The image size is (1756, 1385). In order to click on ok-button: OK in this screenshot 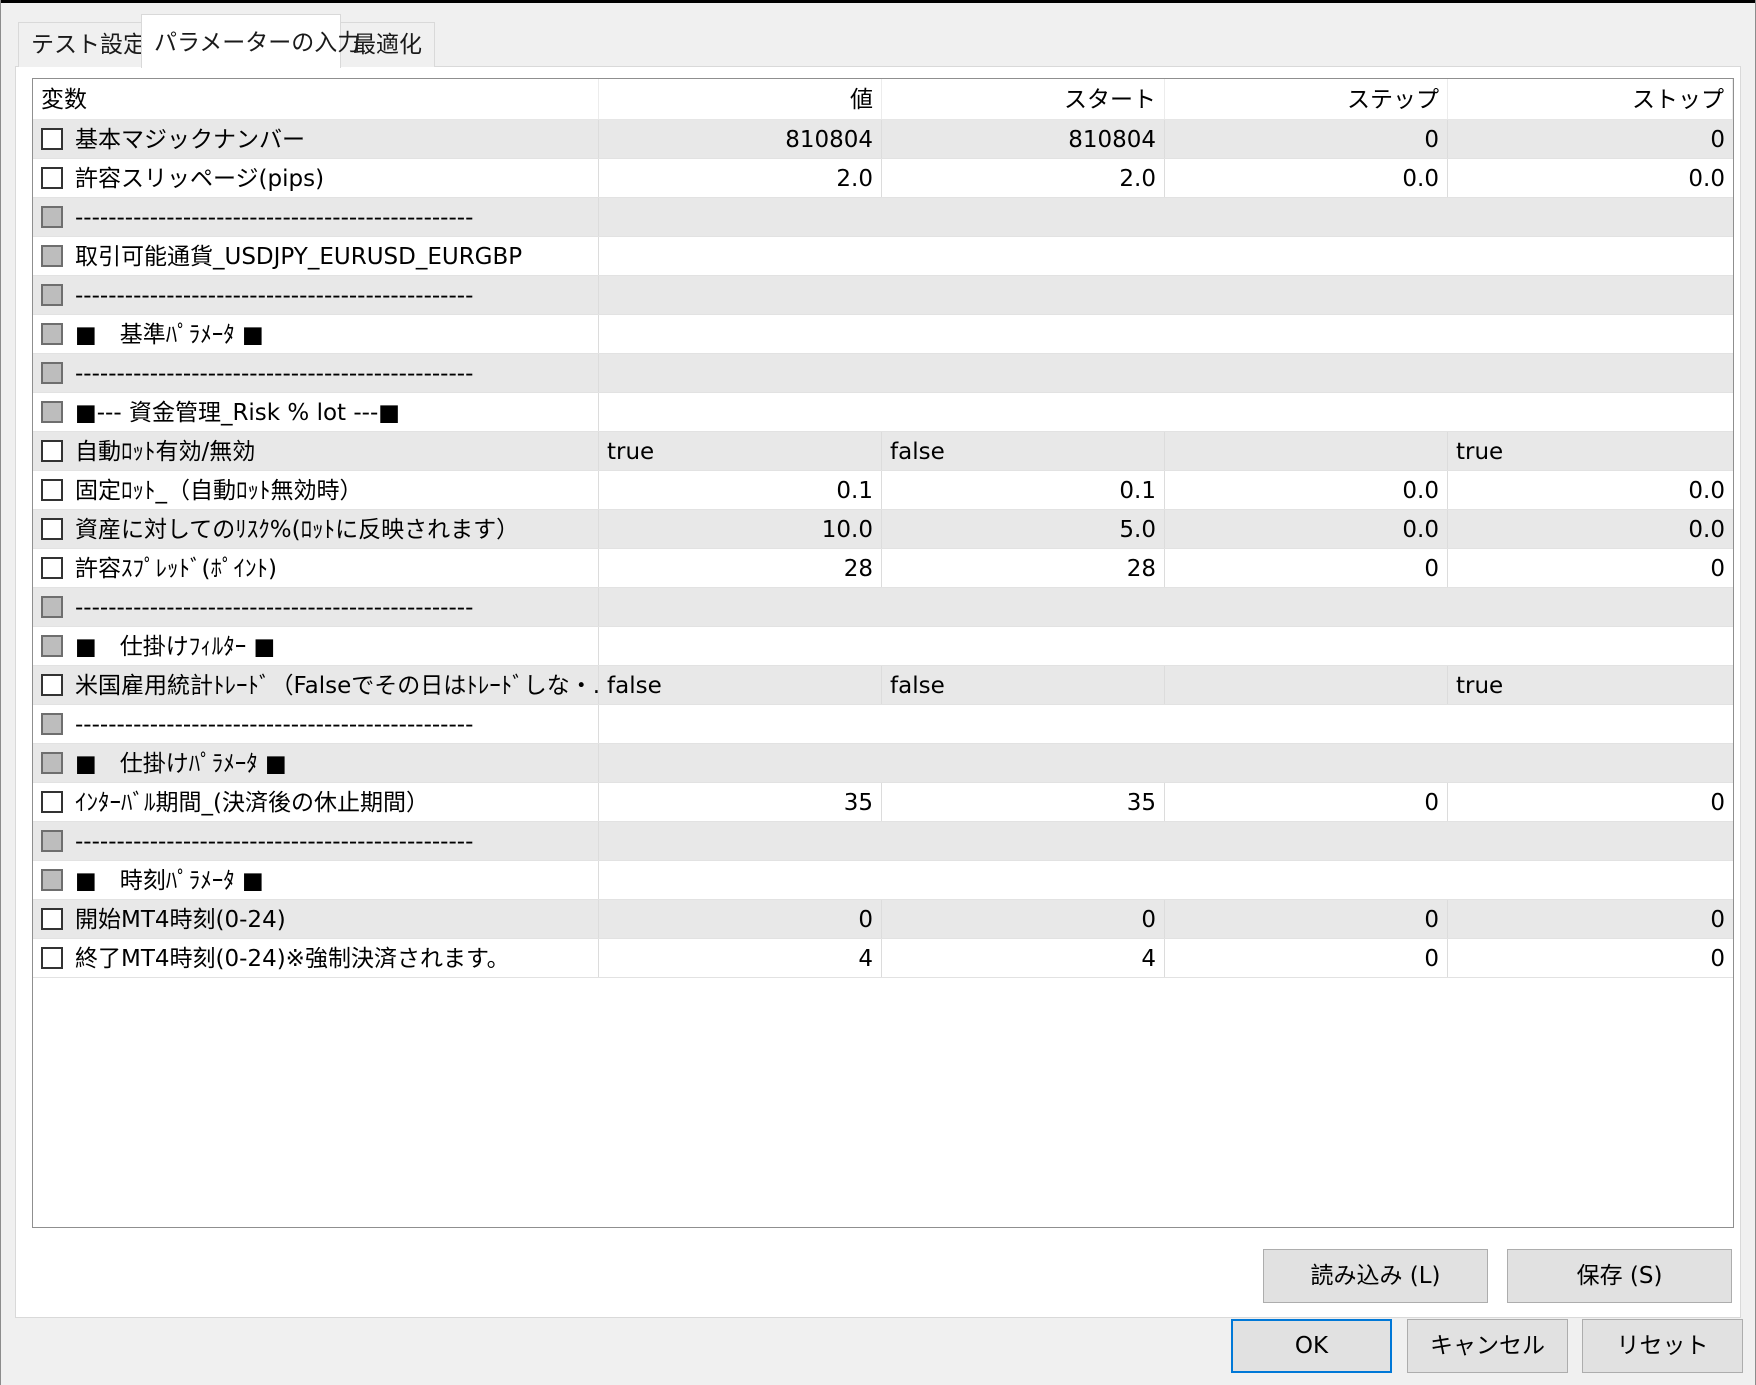, I will do `click(1311, 1346)`.